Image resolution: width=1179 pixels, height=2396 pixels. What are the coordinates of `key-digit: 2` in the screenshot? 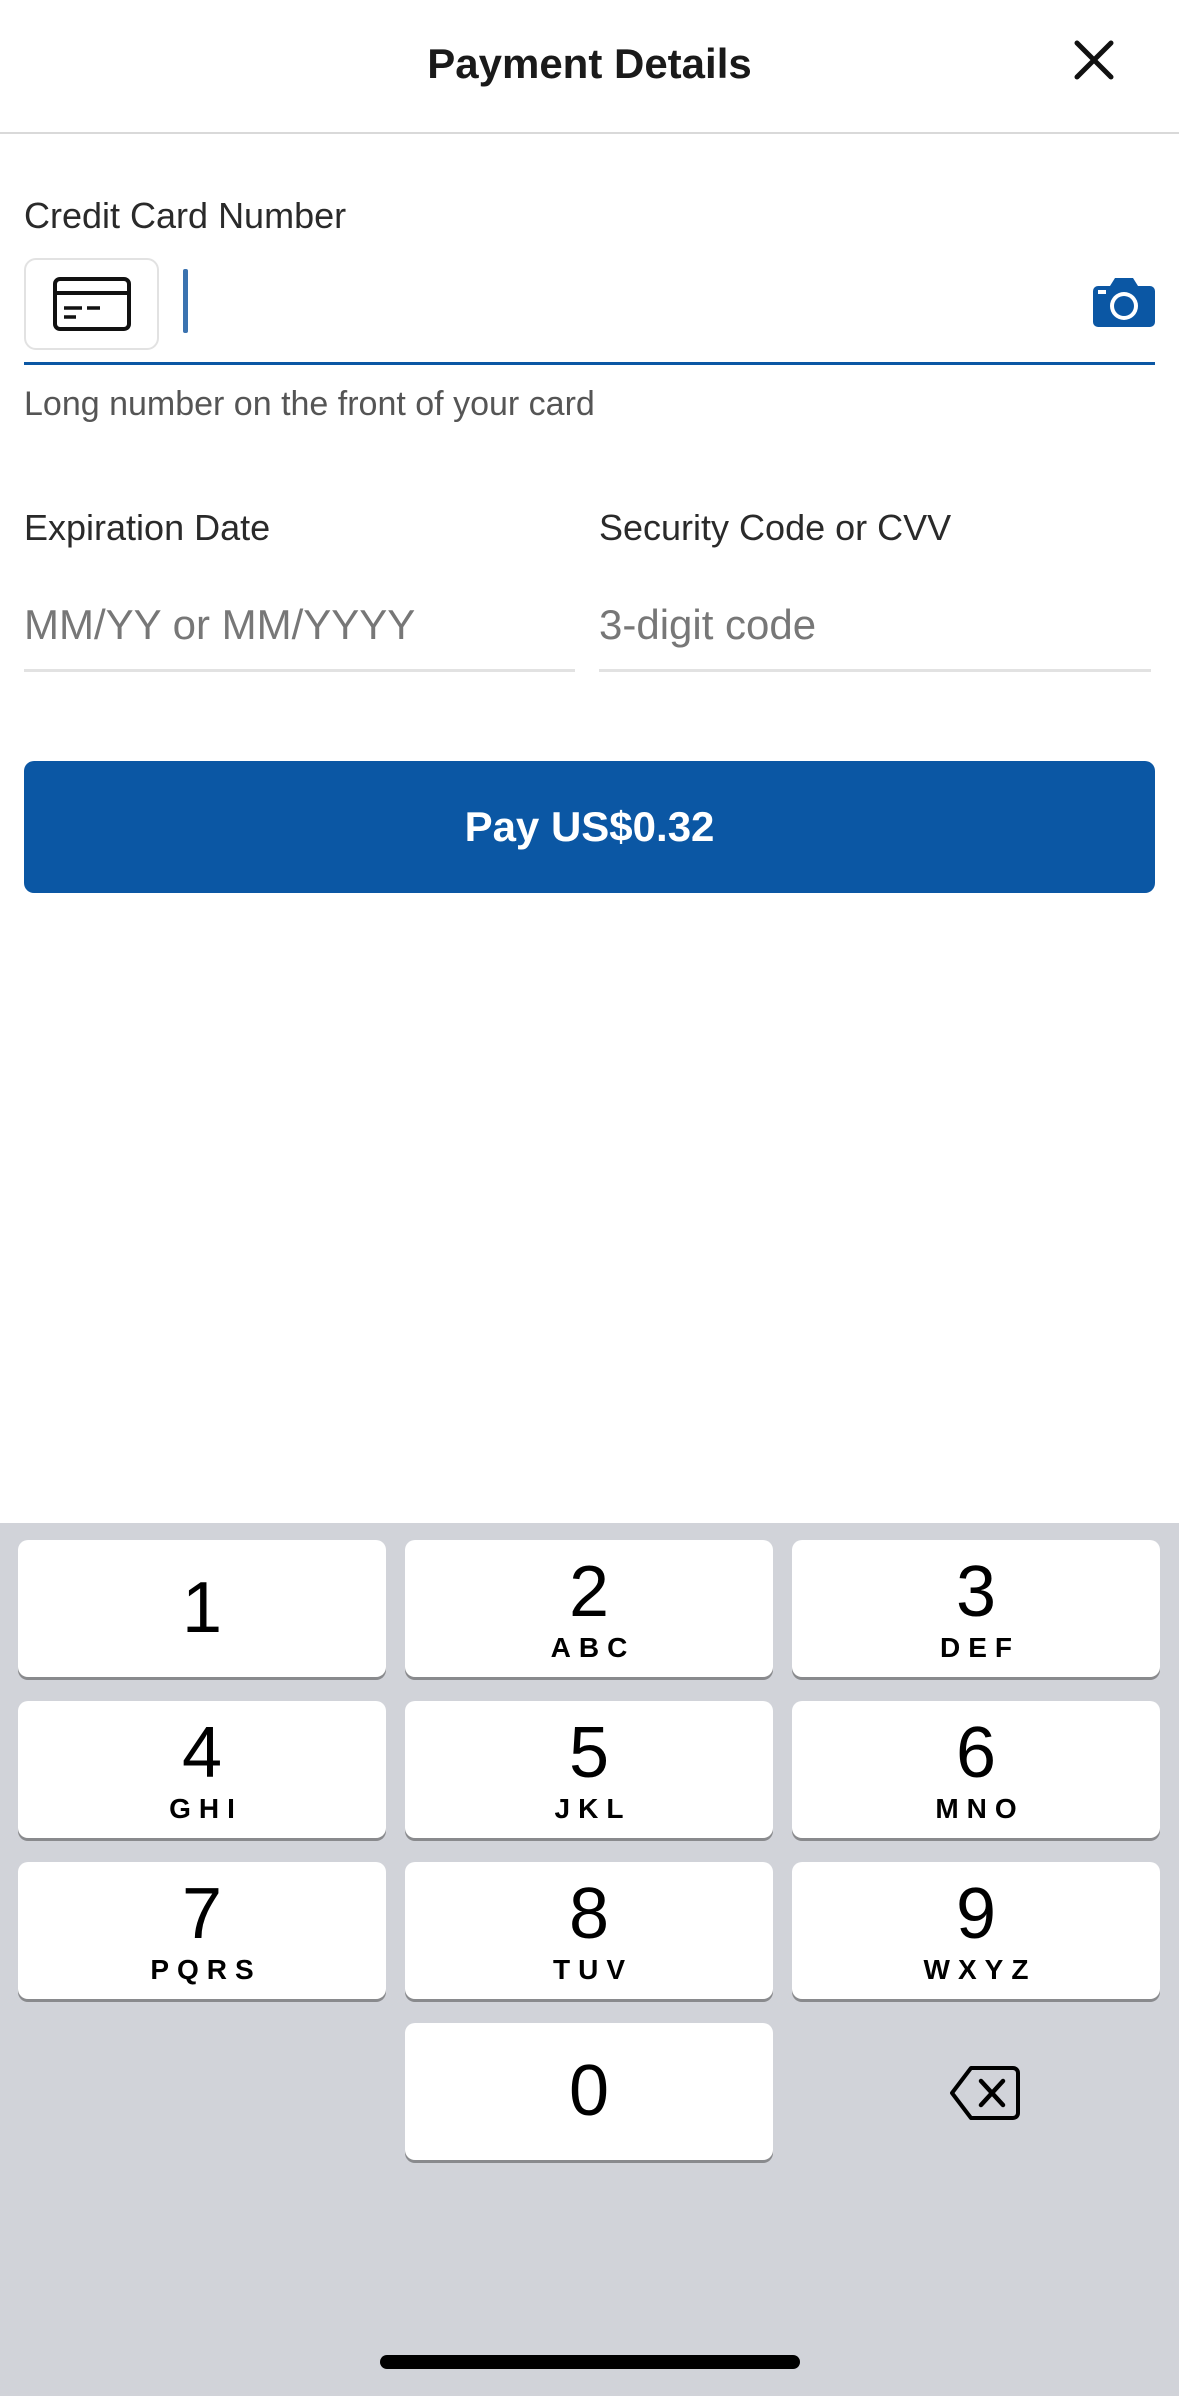 It's located at (589, 1592).